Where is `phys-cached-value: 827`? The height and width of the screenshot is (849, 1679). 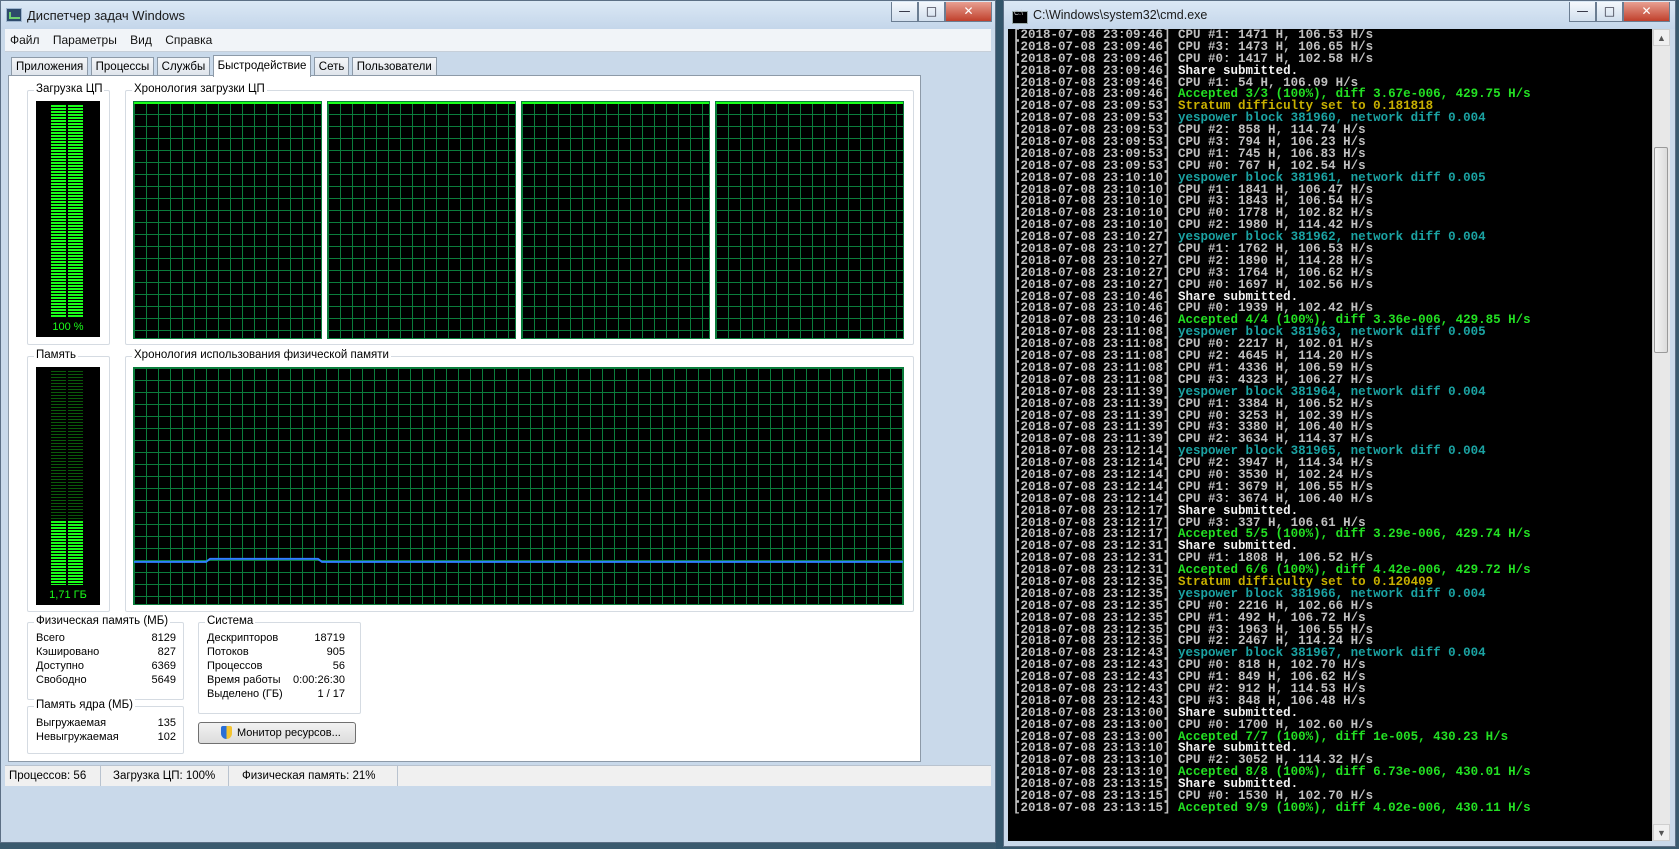 phys-cached-value: 827 is located at coordinates (166, 652).